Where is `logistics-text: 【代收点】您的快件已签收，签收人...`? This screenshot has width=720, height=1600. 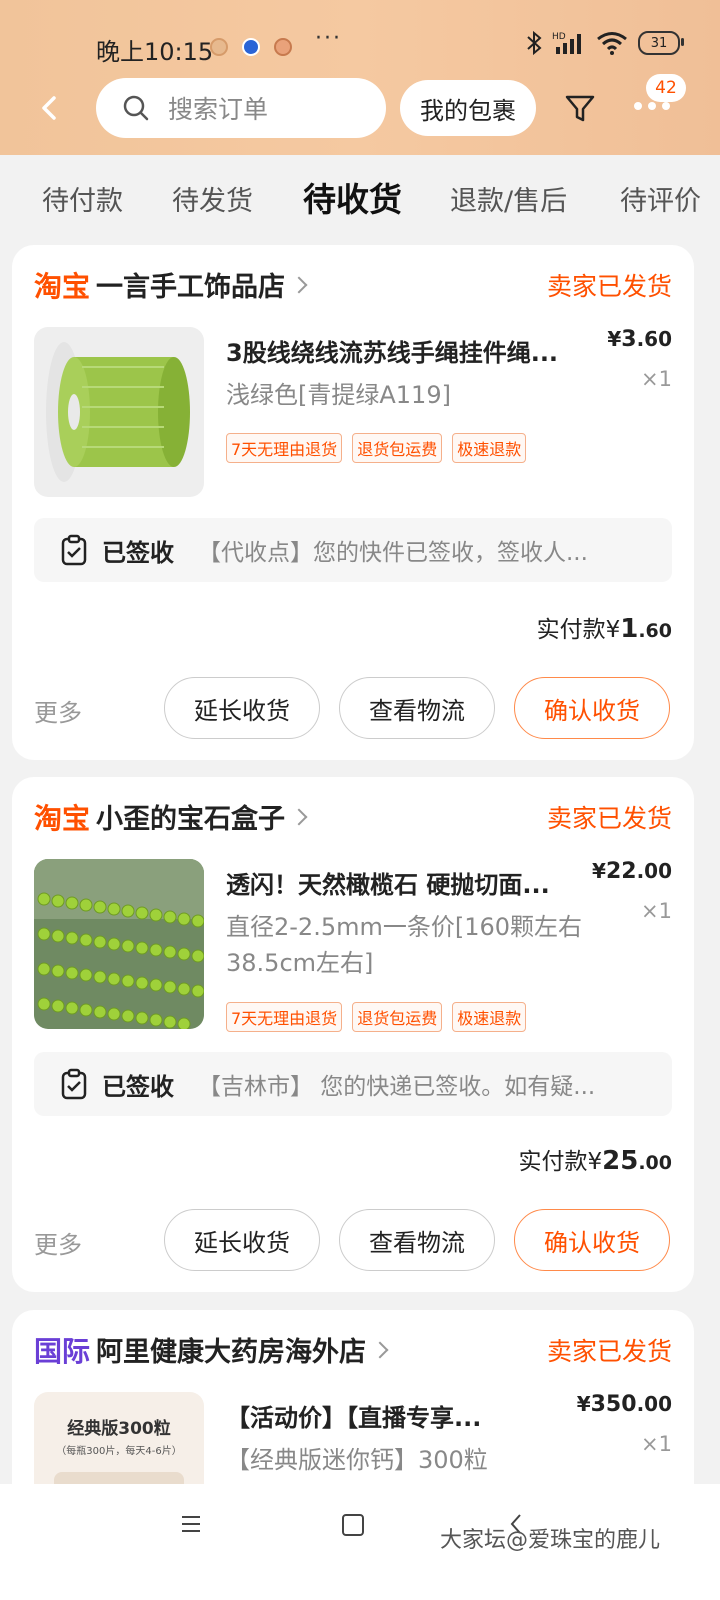 logistics-text: 【代收点】您的快件已签收，签收人... is located at coordinates (393, 553).